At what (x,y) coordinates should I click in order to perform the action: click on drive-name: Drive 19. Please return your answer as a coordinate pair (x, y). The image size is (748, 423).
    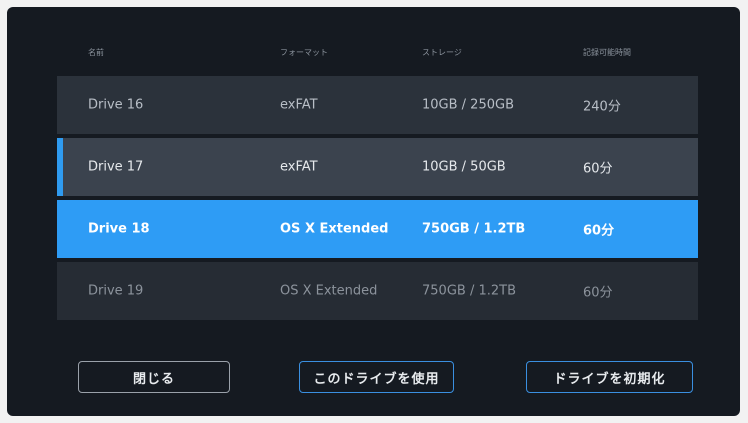
    Looking at the image, I should click on (116, 291).